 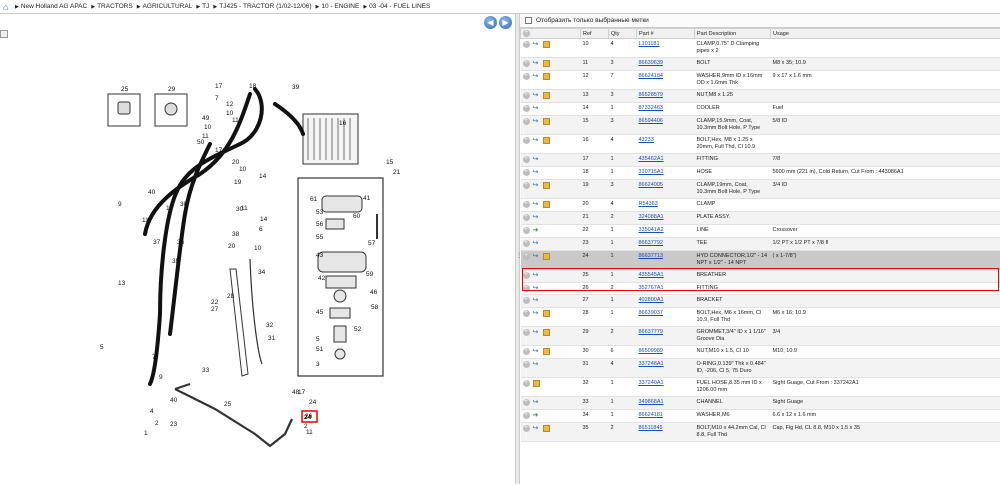 I want to click on header-qty: Qty, so click(x=623, y=34).